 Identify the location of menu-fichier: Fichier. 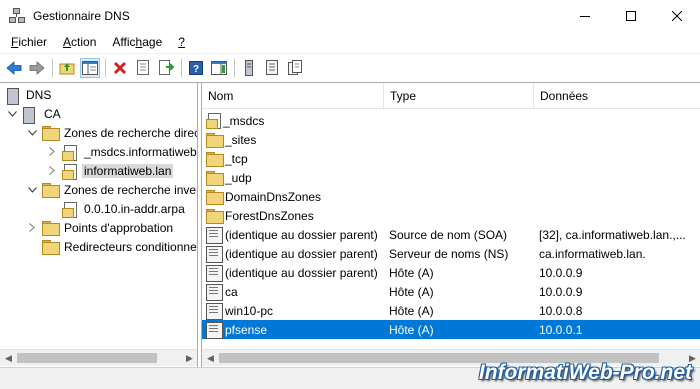
(29, 42).